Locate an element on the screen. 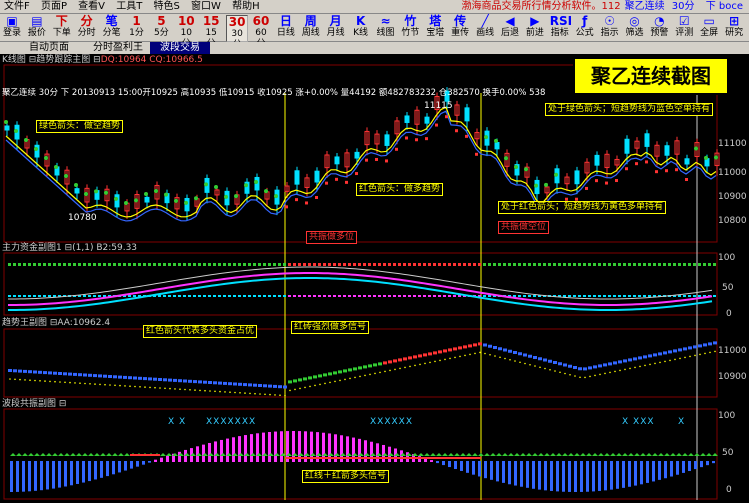  toolbar-button-8: 1515分 is located at coordinates (211, 32).